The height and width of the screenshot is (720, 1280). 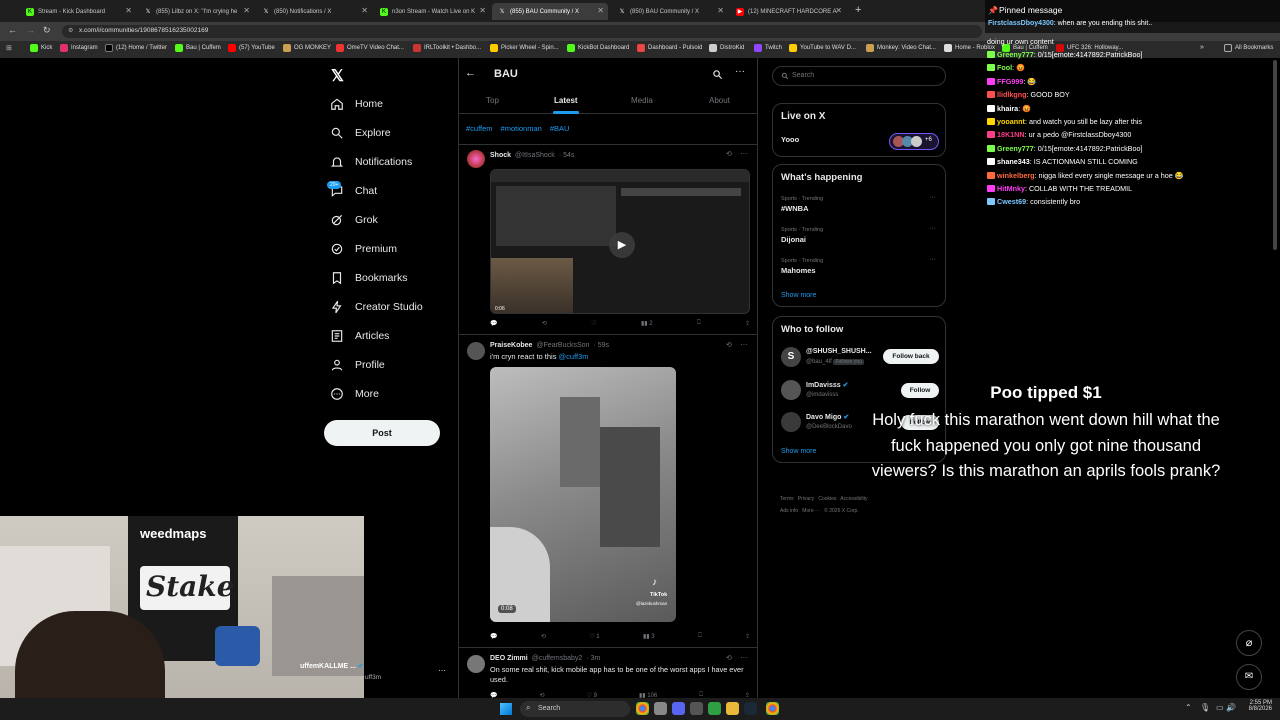 What do you see at coordinates (642, 100) in the screenshot?
I see `tab-media: Media` at bounding box center [642, 100].